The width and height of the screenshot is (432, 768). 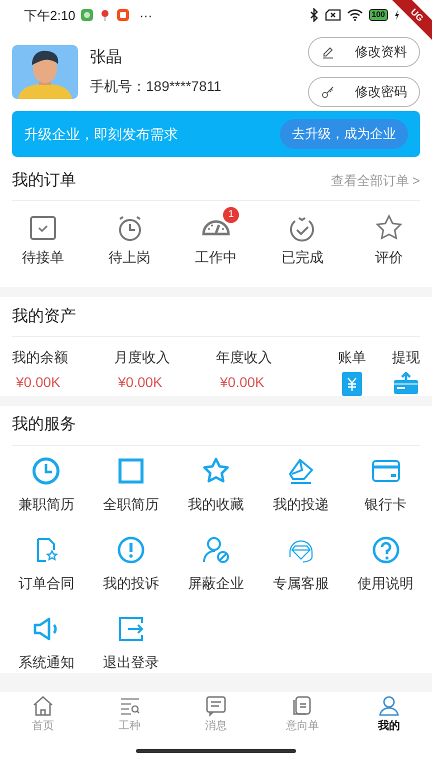 I want to click on exclamation-icon, so click(x=131, y=549).